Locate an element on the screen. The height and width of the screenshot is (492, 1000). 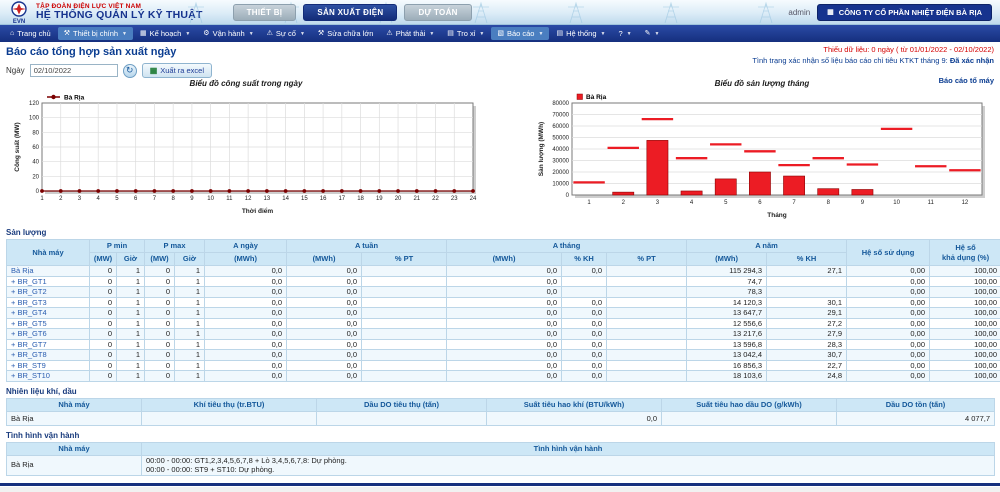
column-header: P min is located at coordinates (117, 246).